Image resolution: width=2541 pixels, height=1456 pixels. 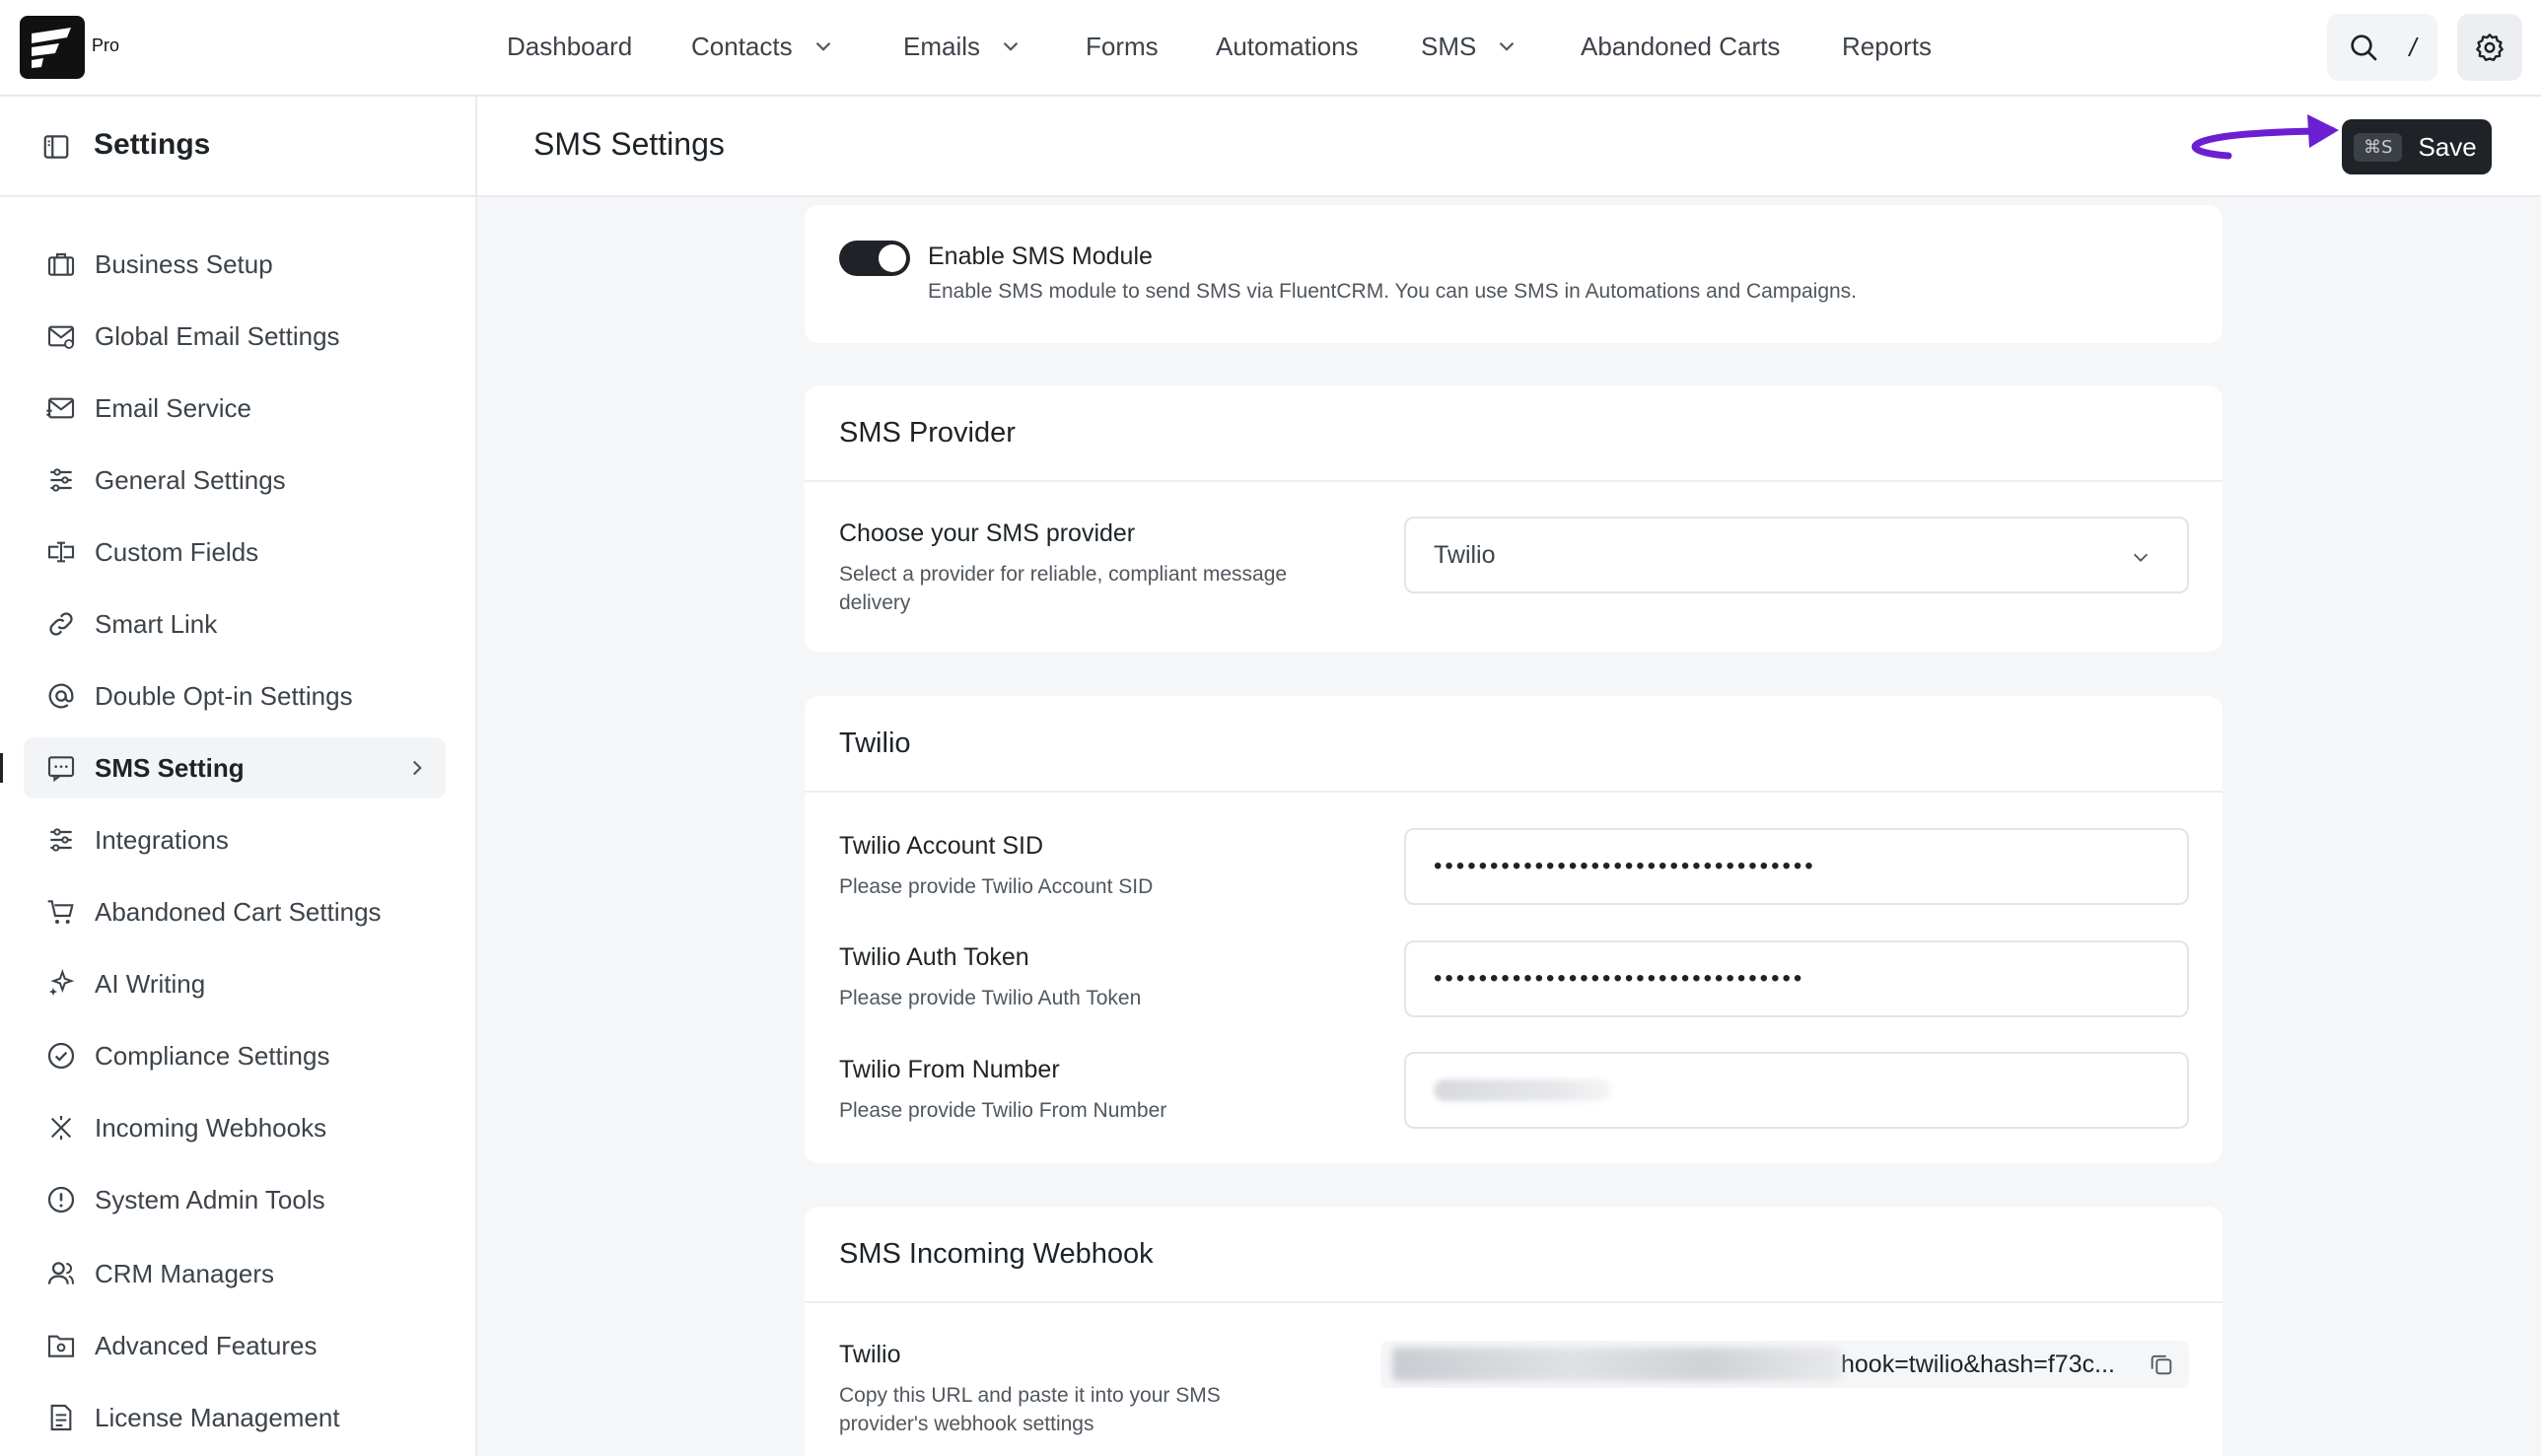 What do you see at coordinates (1514, 433) in the screenshot?
I see `sms-provider-heading: SMS Provider` at bounding box center [1514, 433].